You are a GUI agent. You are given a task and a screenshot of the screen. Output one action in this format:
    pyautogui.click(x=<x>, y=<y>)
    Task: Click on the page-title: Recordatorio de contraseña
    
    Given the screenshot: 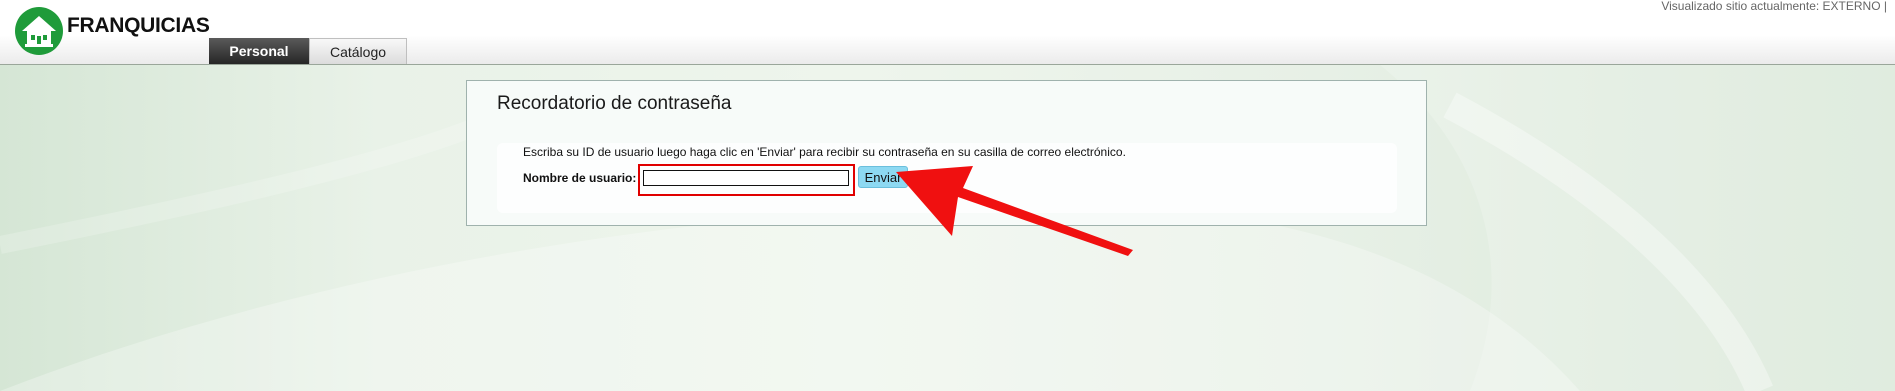 What is the action you would take?
    pyautogui.click(x=614, y=103)
    